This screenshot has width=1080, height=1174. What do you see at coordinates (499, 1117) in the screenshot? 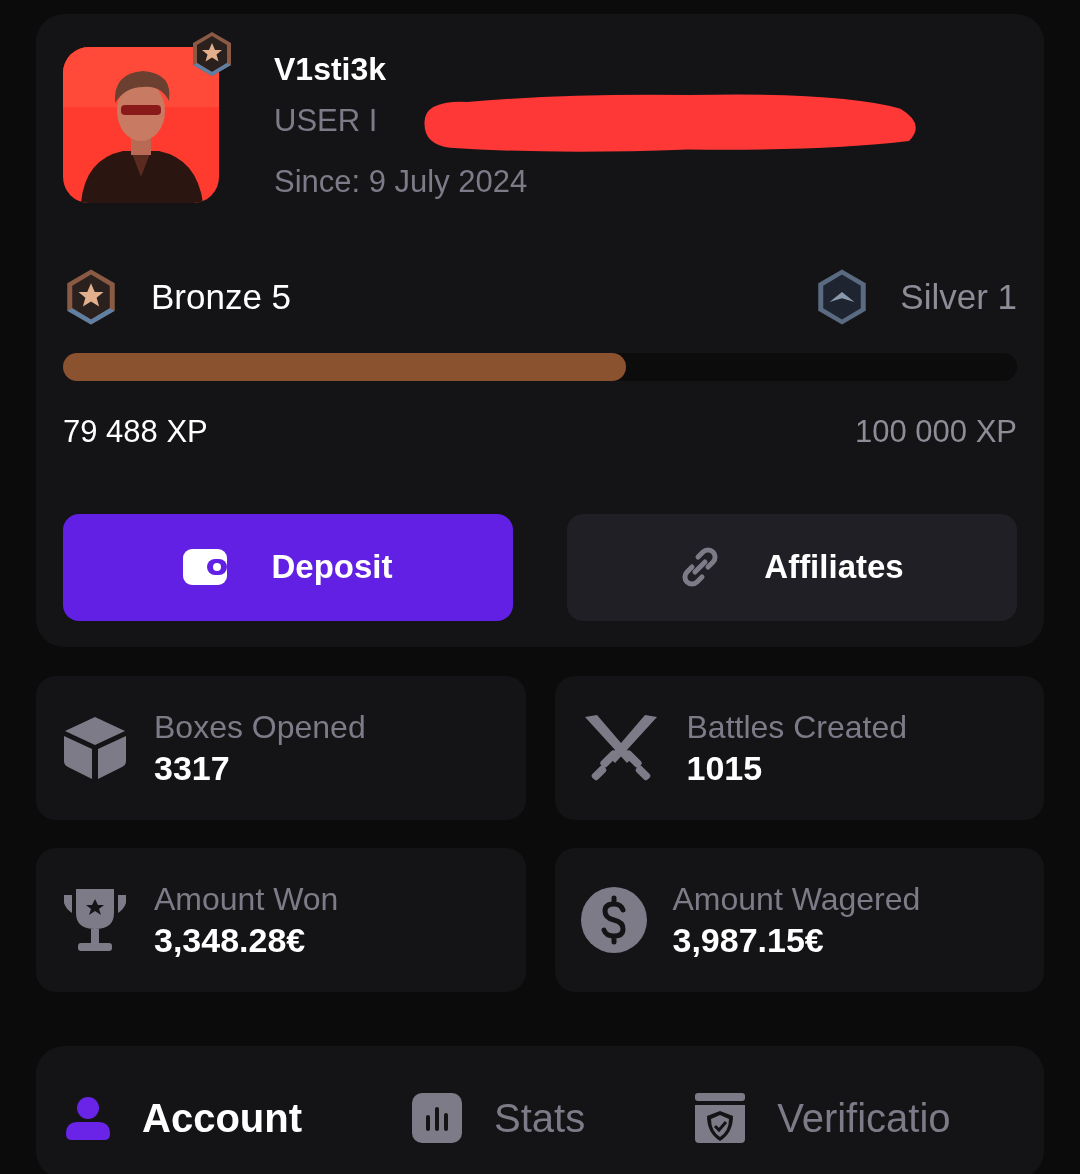
I see `tab: Stats` at bounding box center [499, 1117].